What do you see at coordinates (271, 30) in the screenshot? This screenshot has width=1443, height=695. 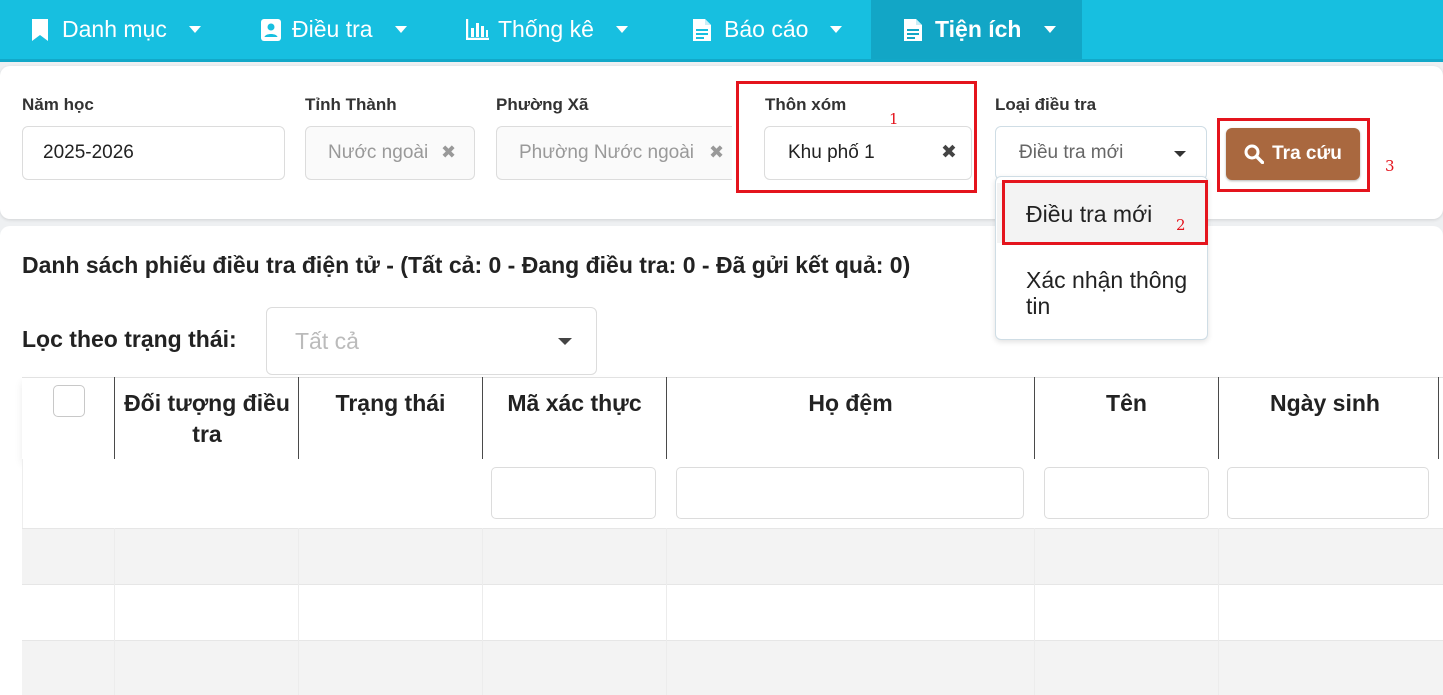 I see `contact-card-icon` at bounding box center [271, 30].